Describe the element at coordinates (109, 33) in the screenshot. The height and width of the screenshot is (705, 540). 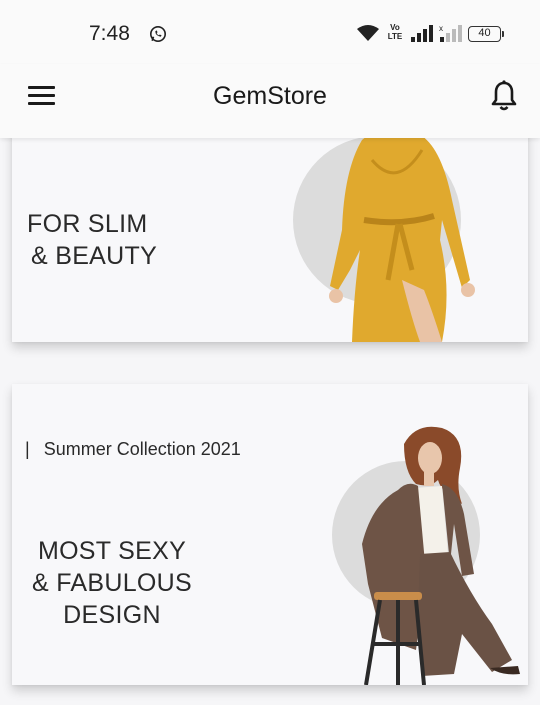
I see `status-time: 7:48` at that location.